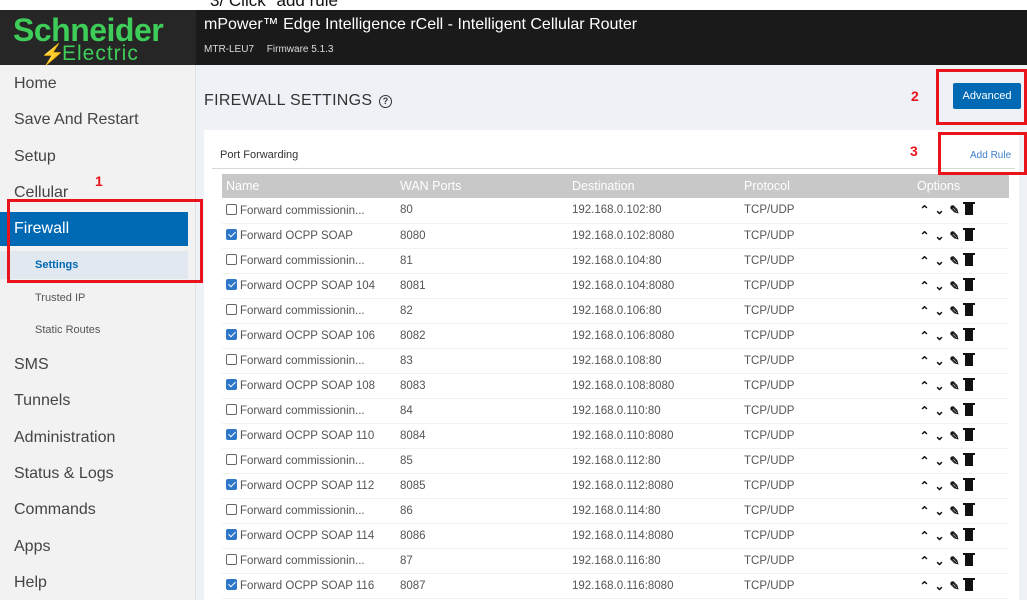  Describe the element at coordinates (482, 186) in the screenshot. I see `column-header-wan-ports: WAN Ports` at that location.